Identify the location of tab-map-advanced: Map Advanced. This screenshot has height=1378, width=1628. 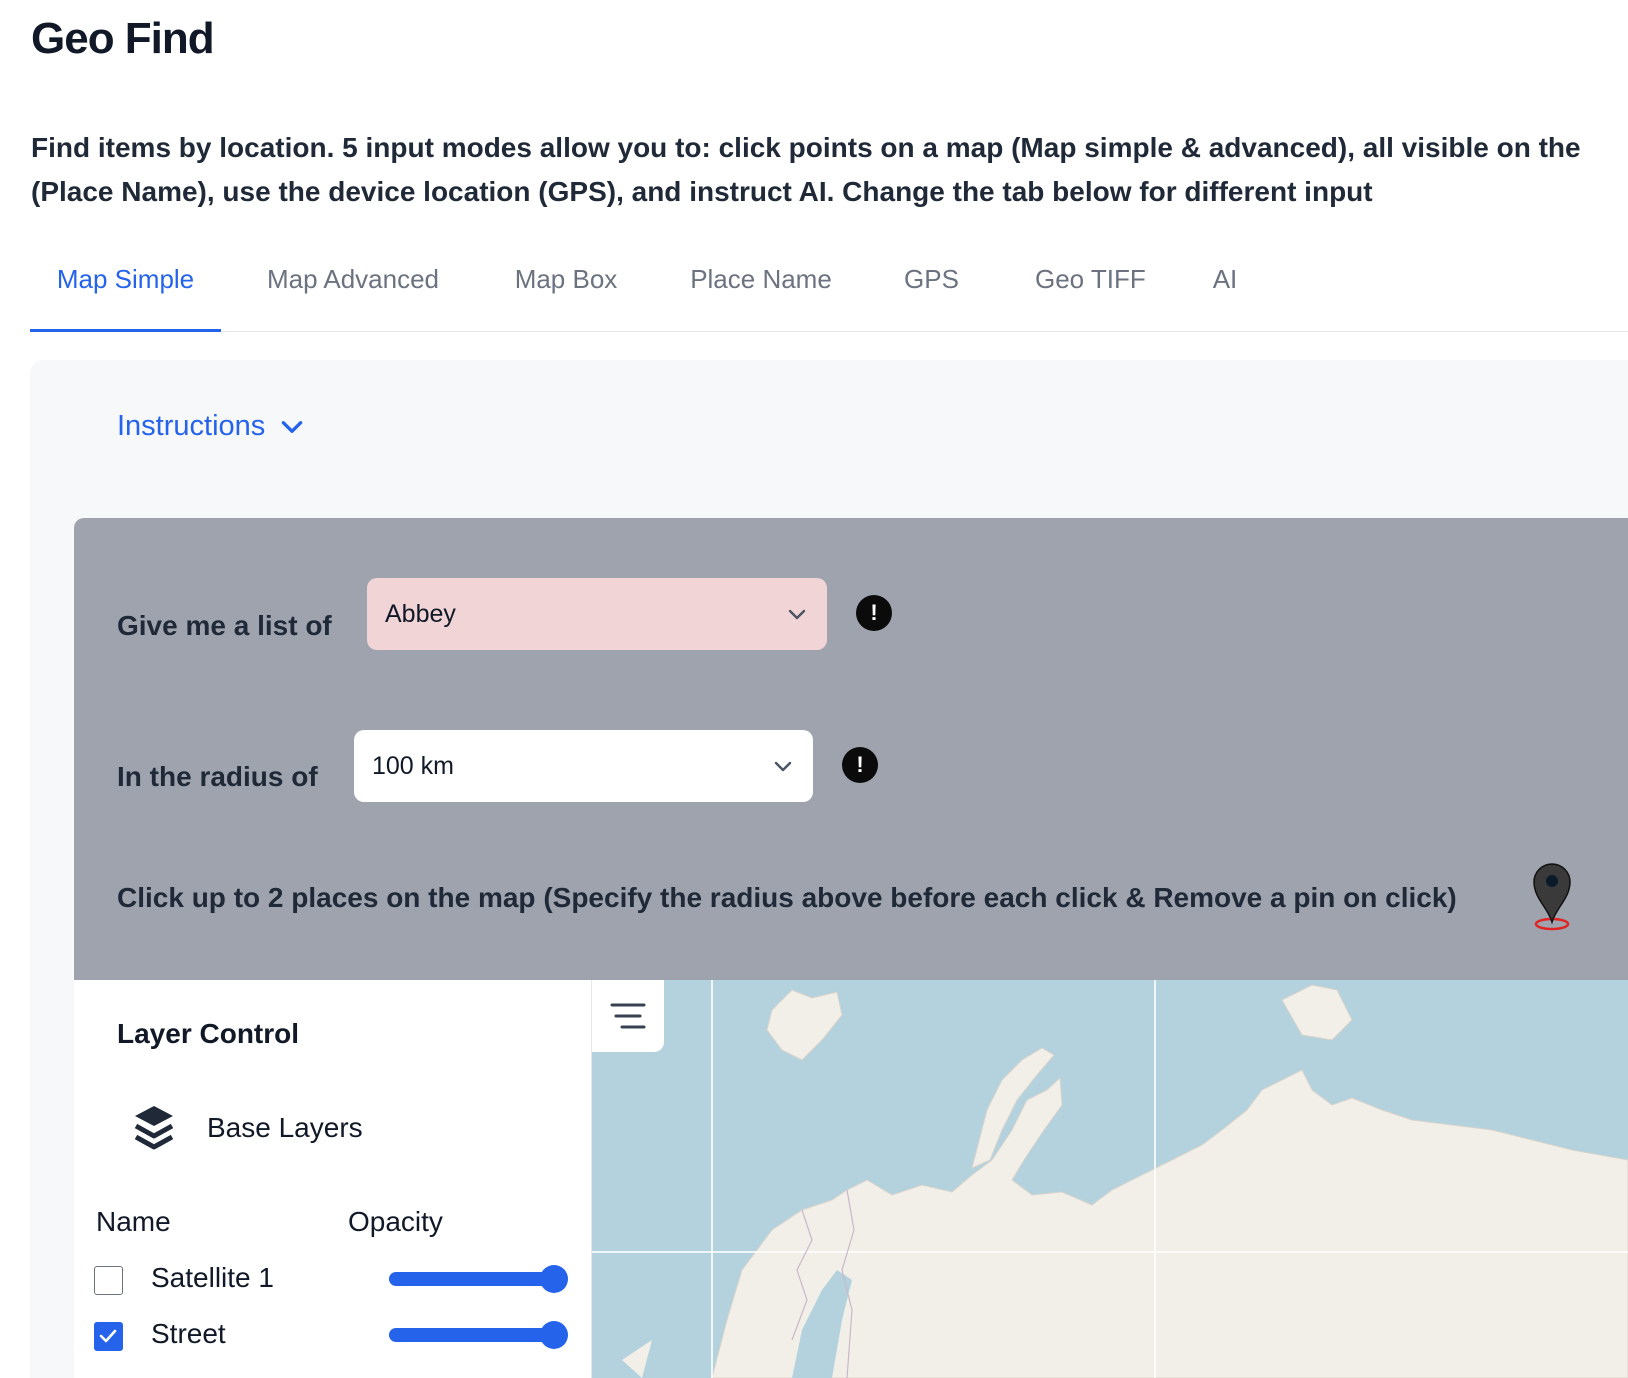
(353, 291).